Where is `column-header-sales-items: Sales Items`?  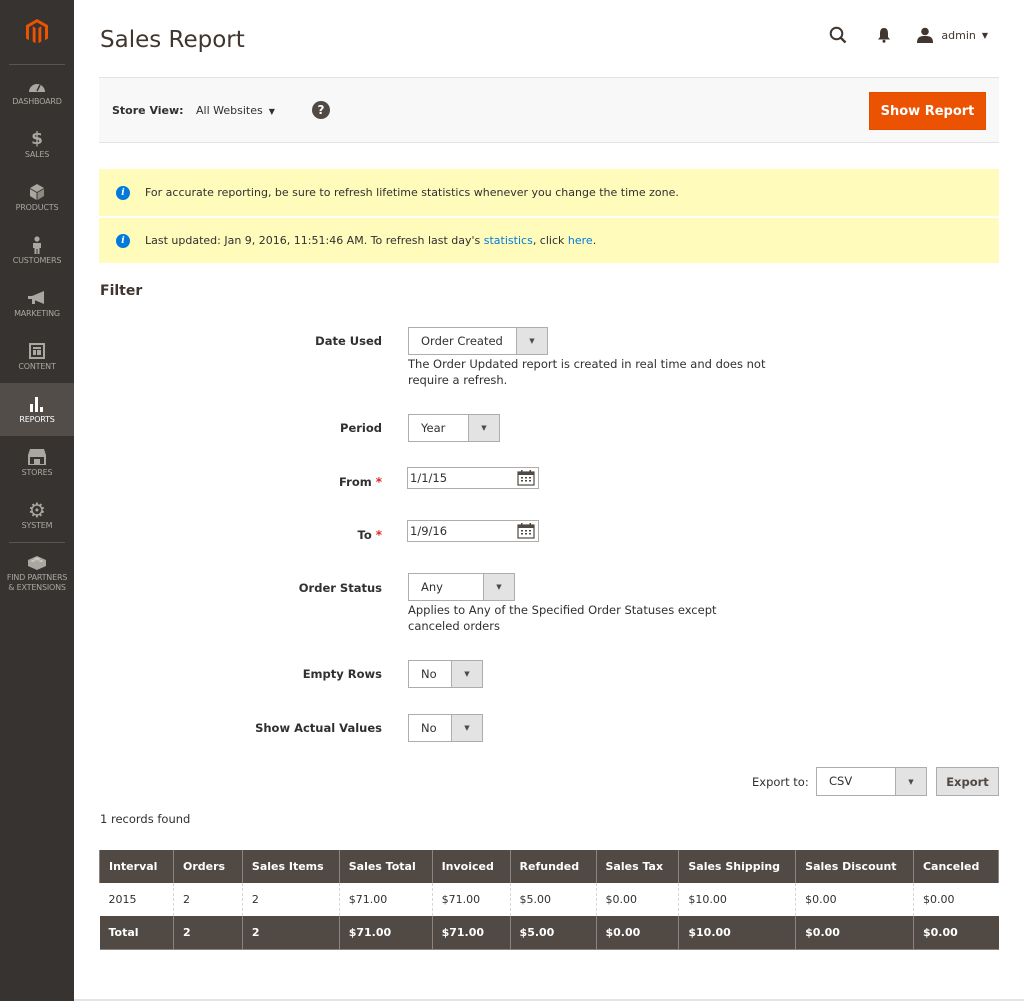
column-header-sales-items: Sales Items is located at coordinates (290, 866).